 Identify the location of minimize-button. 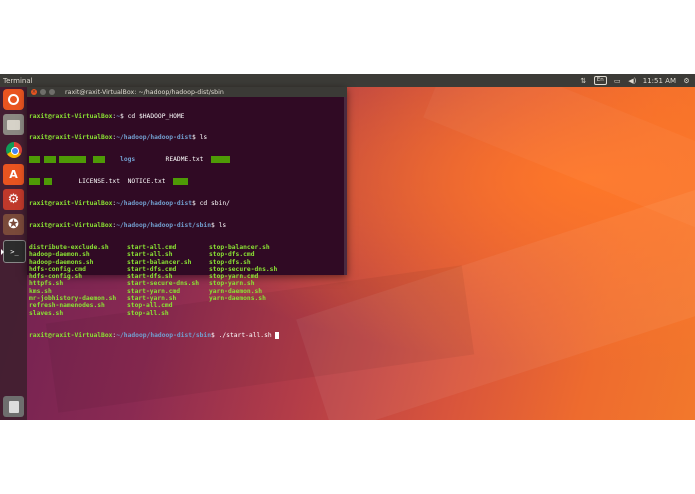
(43, 92).